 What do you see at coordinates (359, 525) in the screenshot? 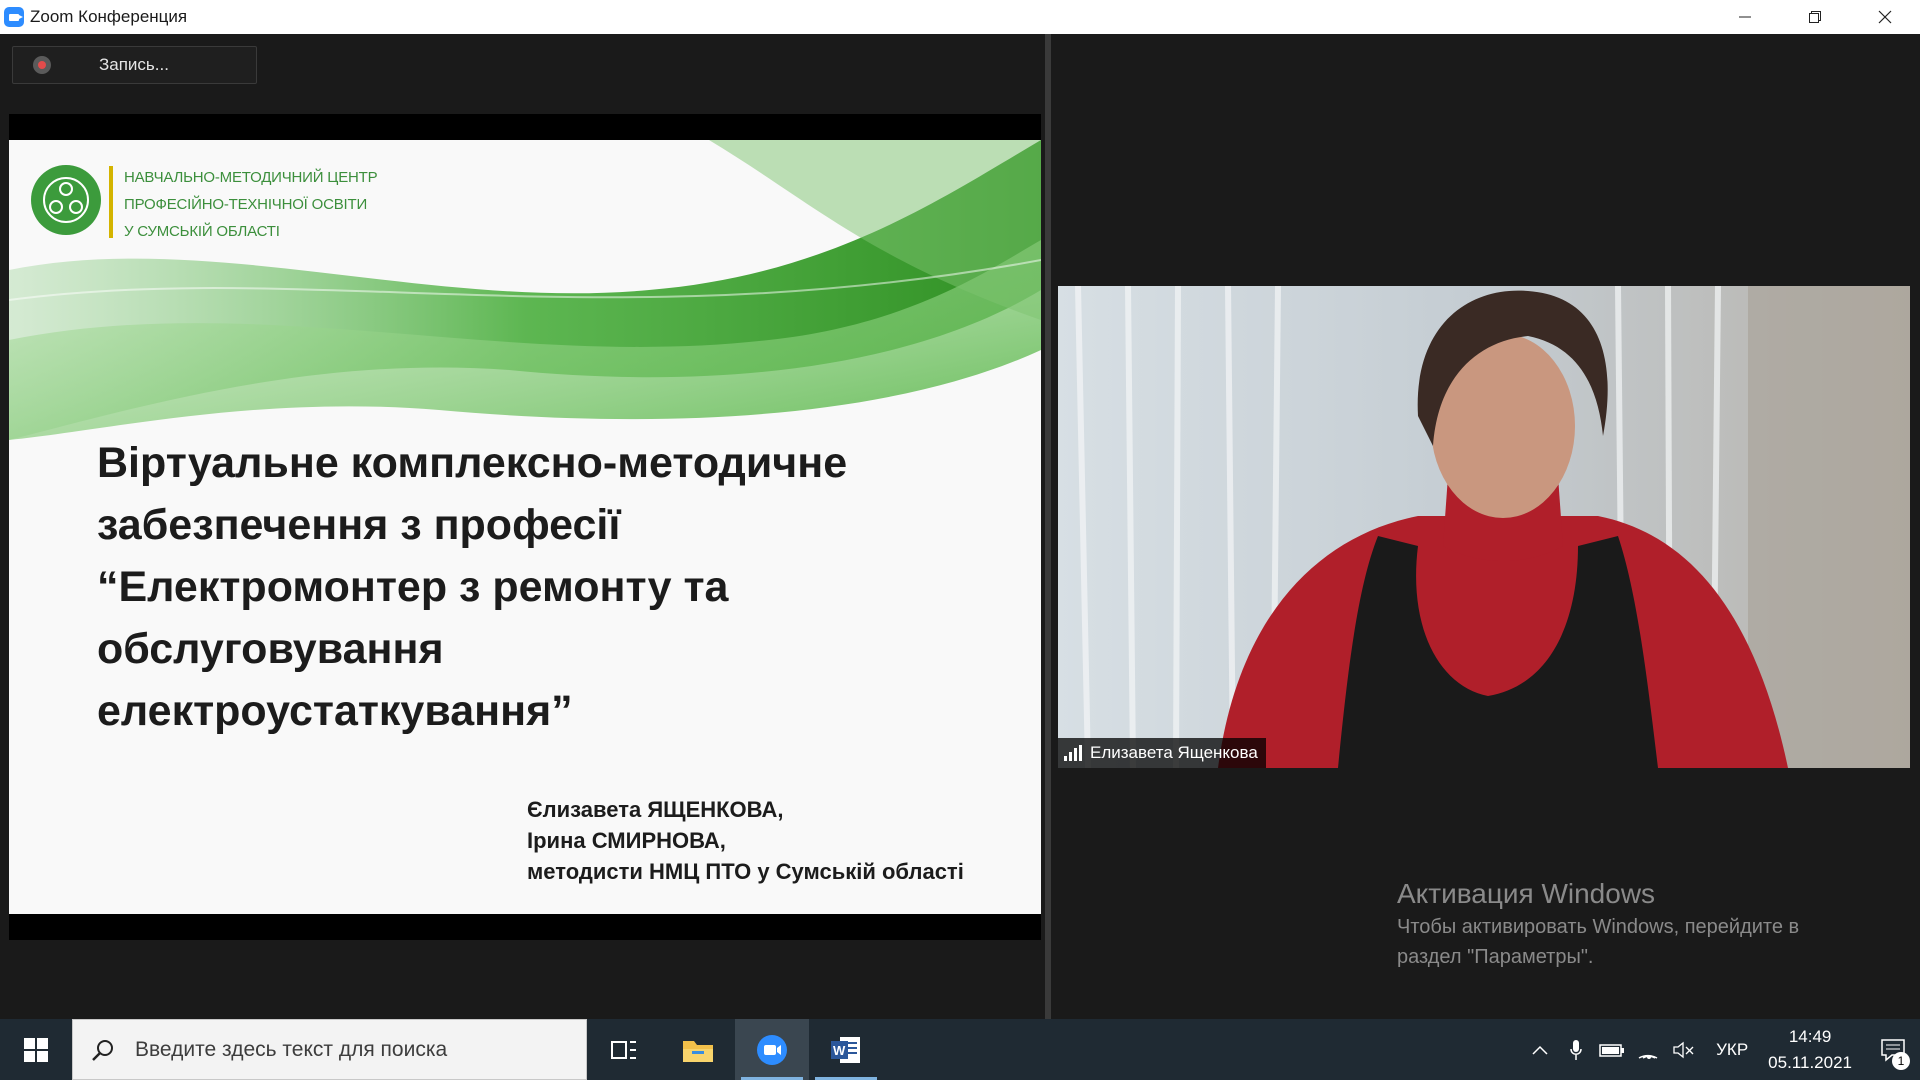
I see `title-line: забезпечення з професії` at bounding box center [359, 525].